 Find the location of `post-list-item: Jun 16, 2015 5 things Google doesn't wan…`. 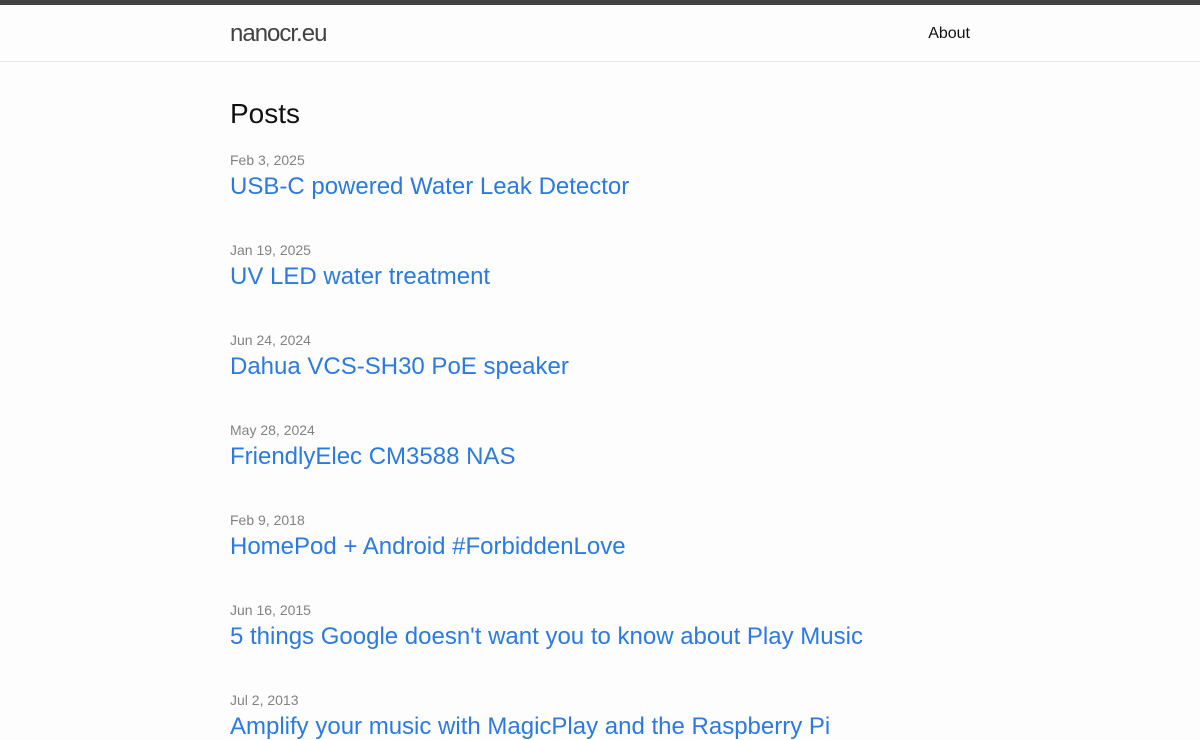

post-list-item: Jun 16, 2015 5 things Google doesn't wan… is located at coordinates (600, 630).